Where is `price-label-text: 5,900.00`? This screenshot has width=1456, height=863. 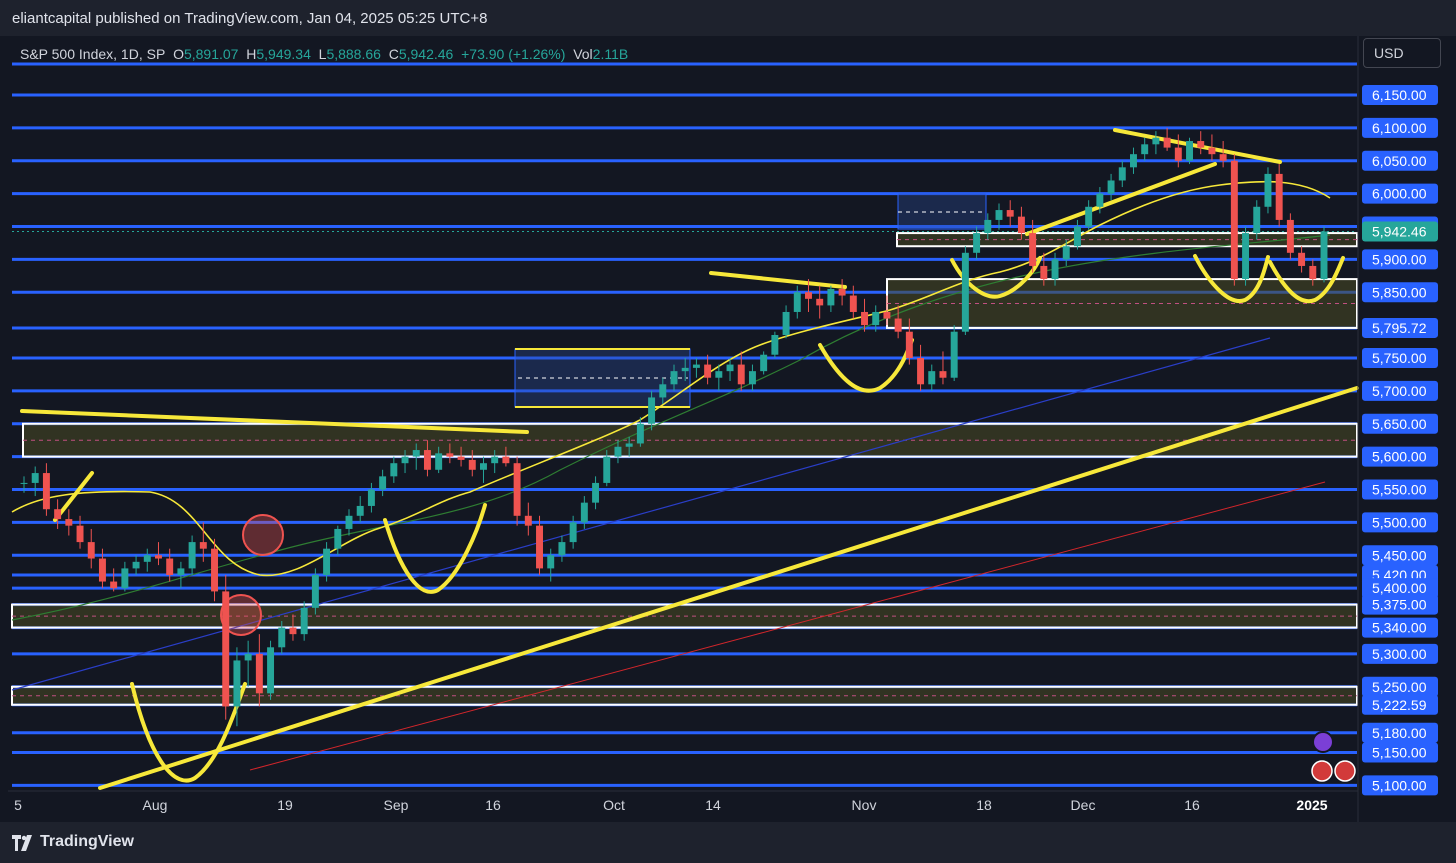
price-label-text: 5,900.00 is located at coordinates (1399, 259).